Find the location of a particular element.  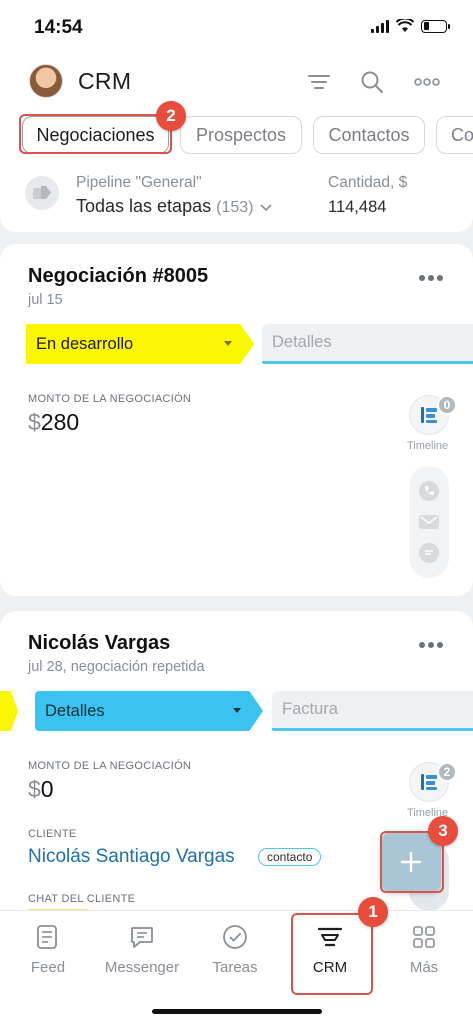

deal-title: Nicolás Vargas is located at coordinates (99, 643).